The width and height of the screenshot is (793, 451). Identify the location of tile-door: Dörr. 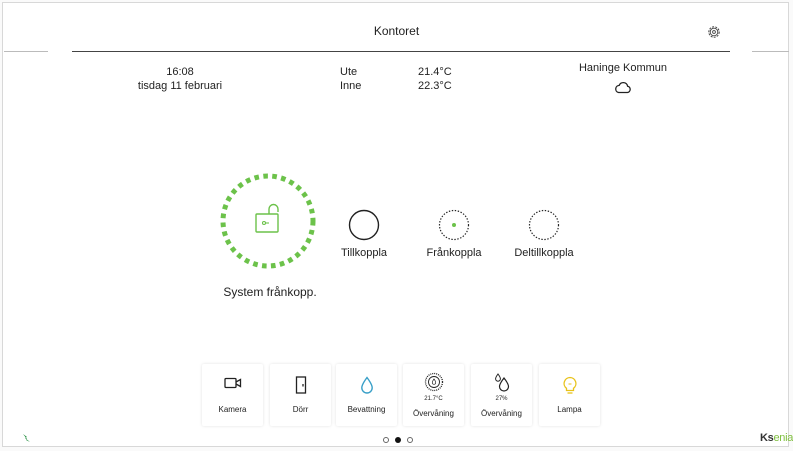
(300, 395).